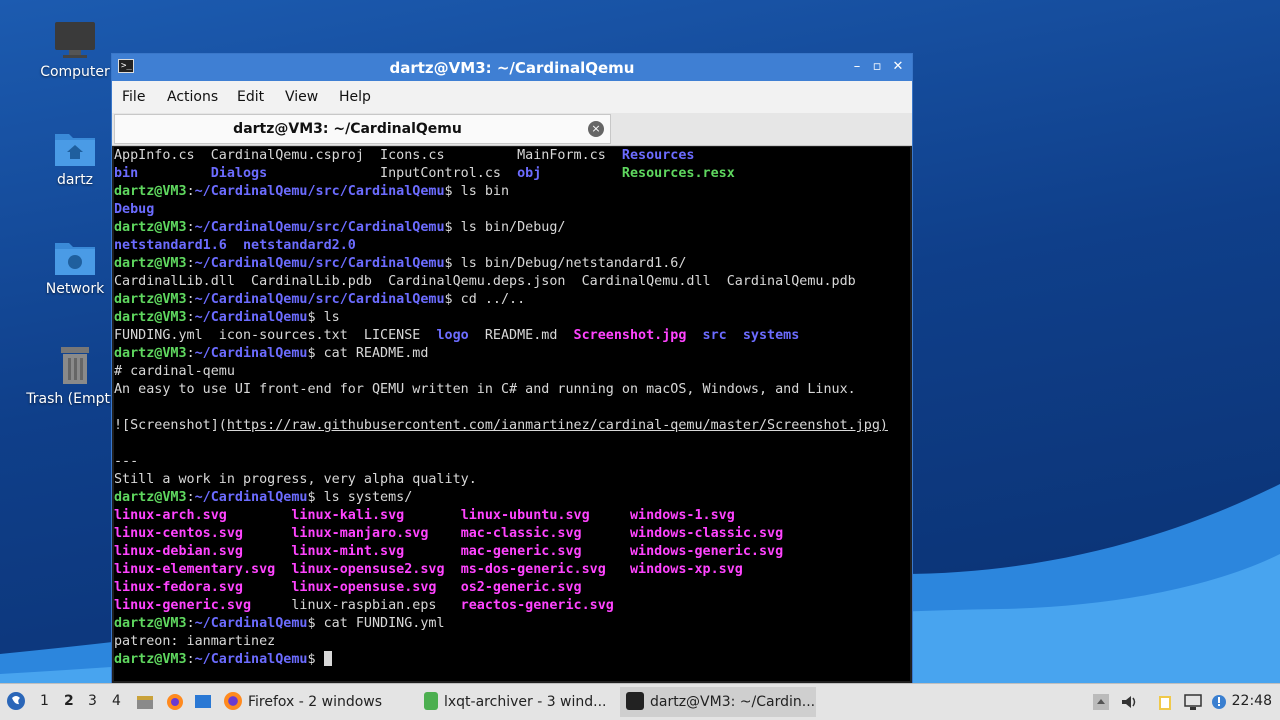  What do you see at coordinates (348, 551) in the screenshot?
I see `terminal-text: linux-mint.svg` at bounding box center [348, 551].